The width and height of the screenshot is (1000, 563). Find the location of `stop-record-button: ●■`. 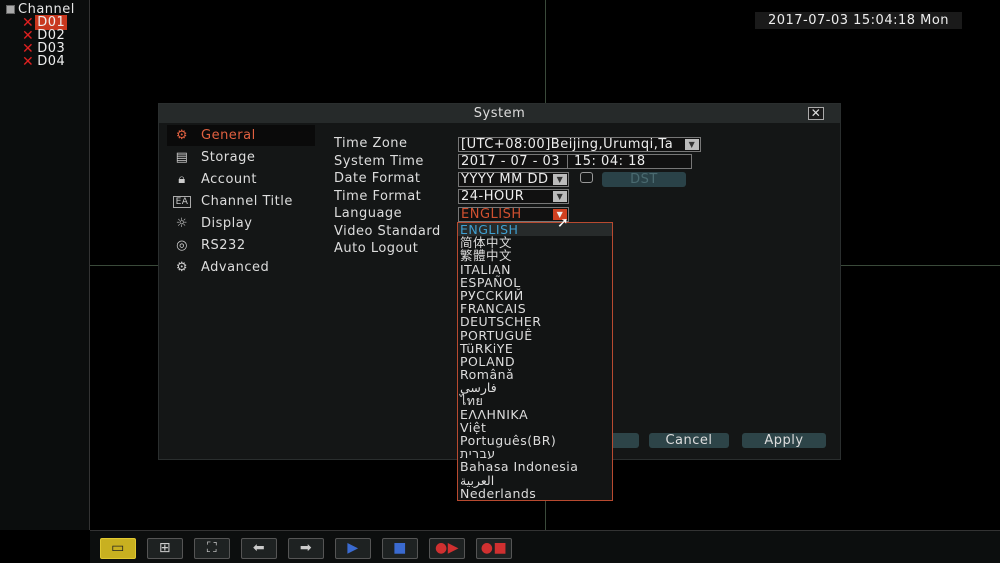

stop-record-button: ●■ is located at coordinates (494, 548).